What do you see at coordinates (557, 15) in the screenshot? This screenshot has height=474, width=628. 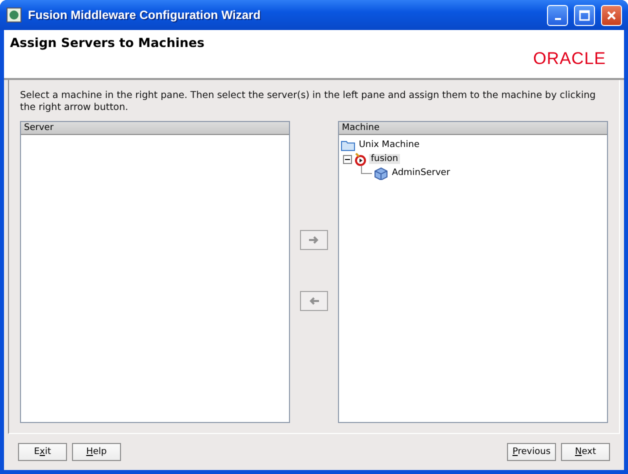 I see `minimize-button` at bounding box center [557, 15].